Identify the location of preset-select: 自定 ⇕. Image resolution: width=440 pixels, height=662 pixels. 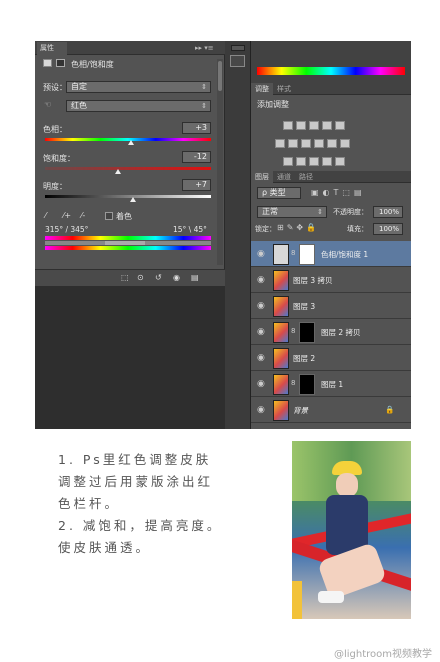
(138, 87).